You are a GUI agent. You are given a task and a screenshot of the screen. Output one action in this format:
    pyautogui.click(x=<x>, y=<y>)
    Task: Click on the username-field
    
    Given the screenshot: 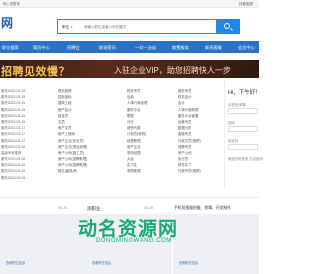 What is the action you would take?
    pyautogui.click(x=243, y=111)
    